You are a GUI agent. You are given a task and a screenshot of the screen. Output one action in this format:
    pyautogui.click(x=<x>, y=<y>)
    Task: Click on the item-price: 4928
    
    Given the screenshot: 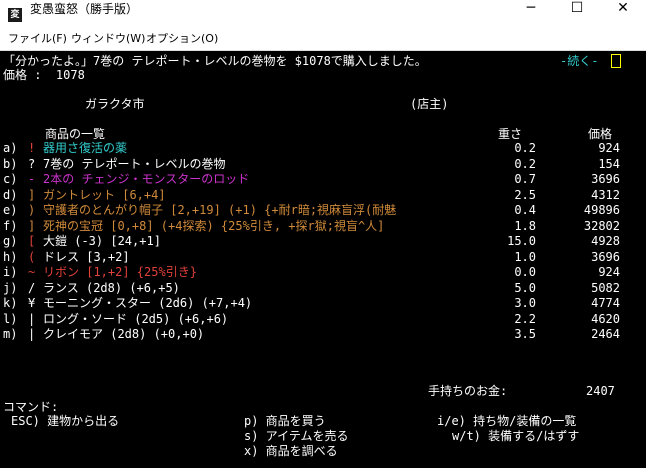 What is the action you would take?
    pyautogui.click(x=605, y=241)
    